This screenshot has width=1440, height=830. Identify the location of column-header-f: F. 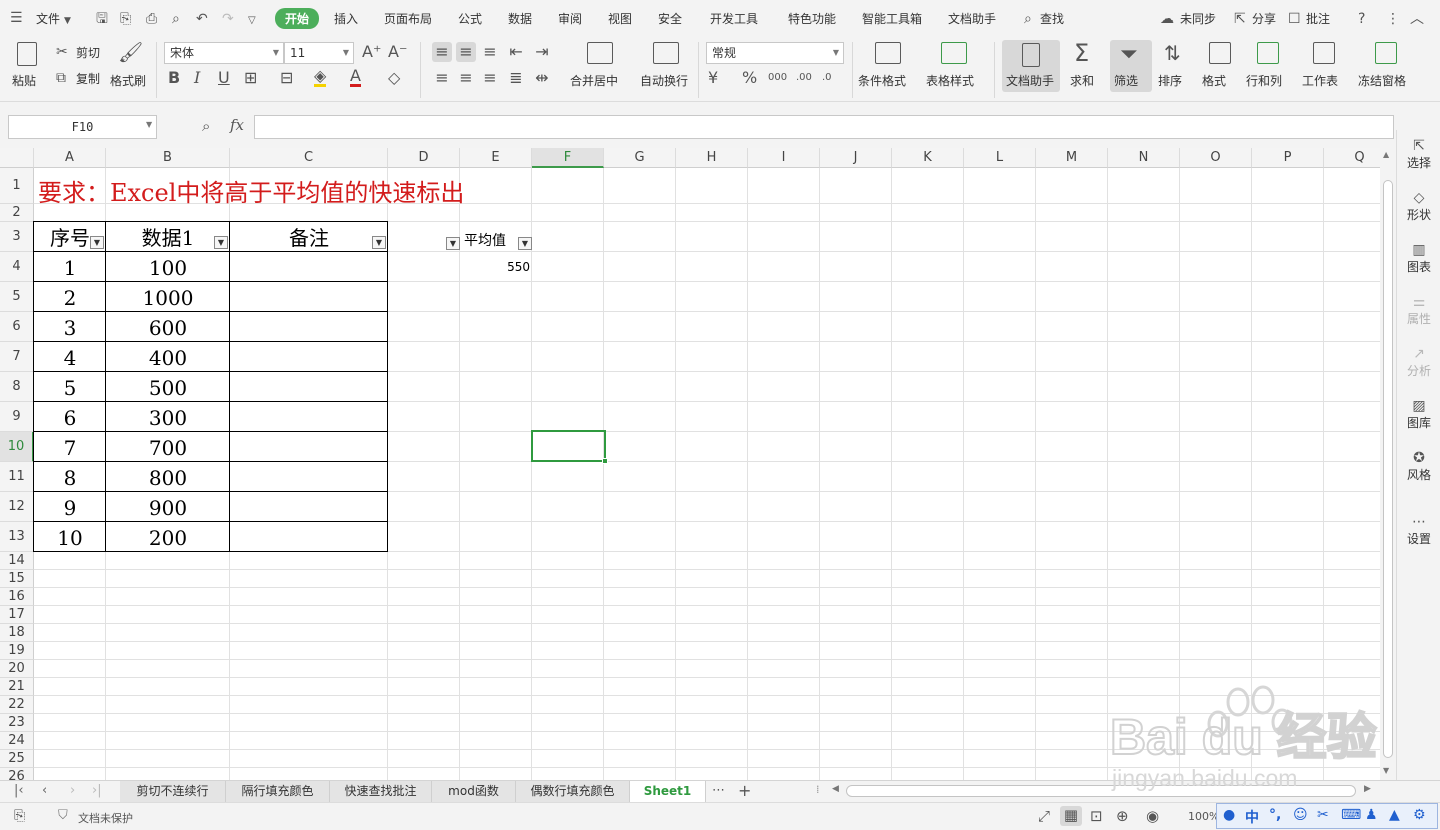
(568, 158).